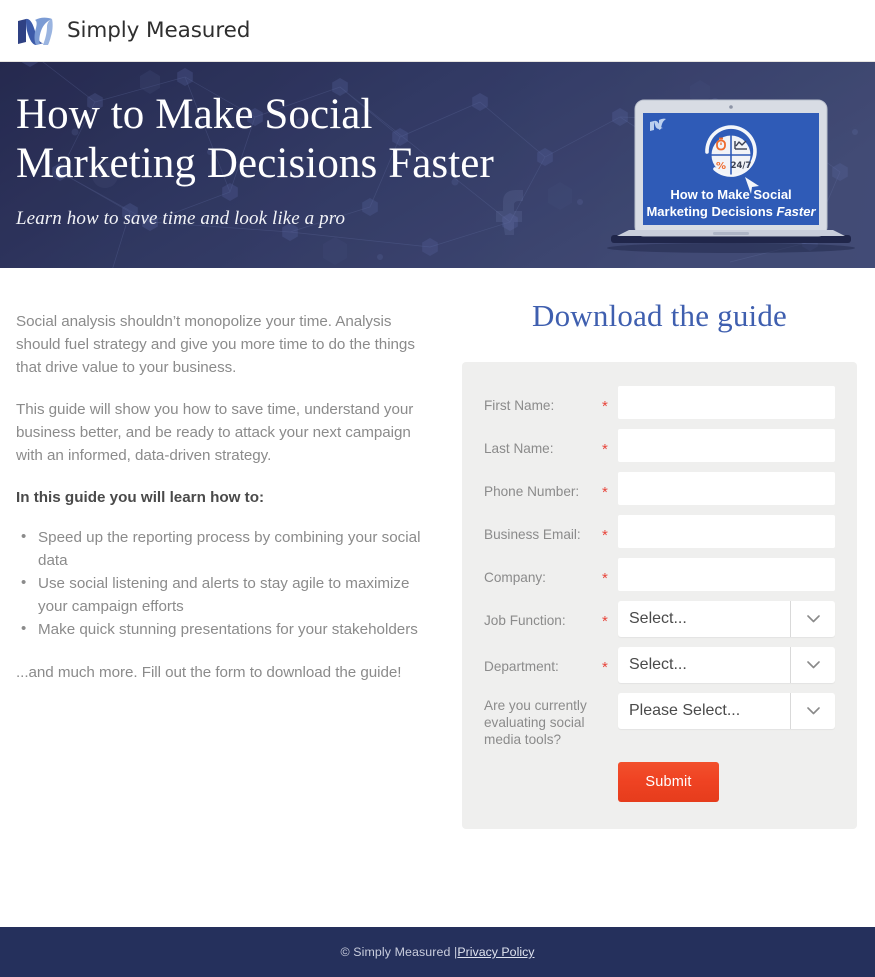 Image resolution: width=875 pixels, height=977 pixels. I want to click on required-asterisk-placeholder: *, so click(610, 707).